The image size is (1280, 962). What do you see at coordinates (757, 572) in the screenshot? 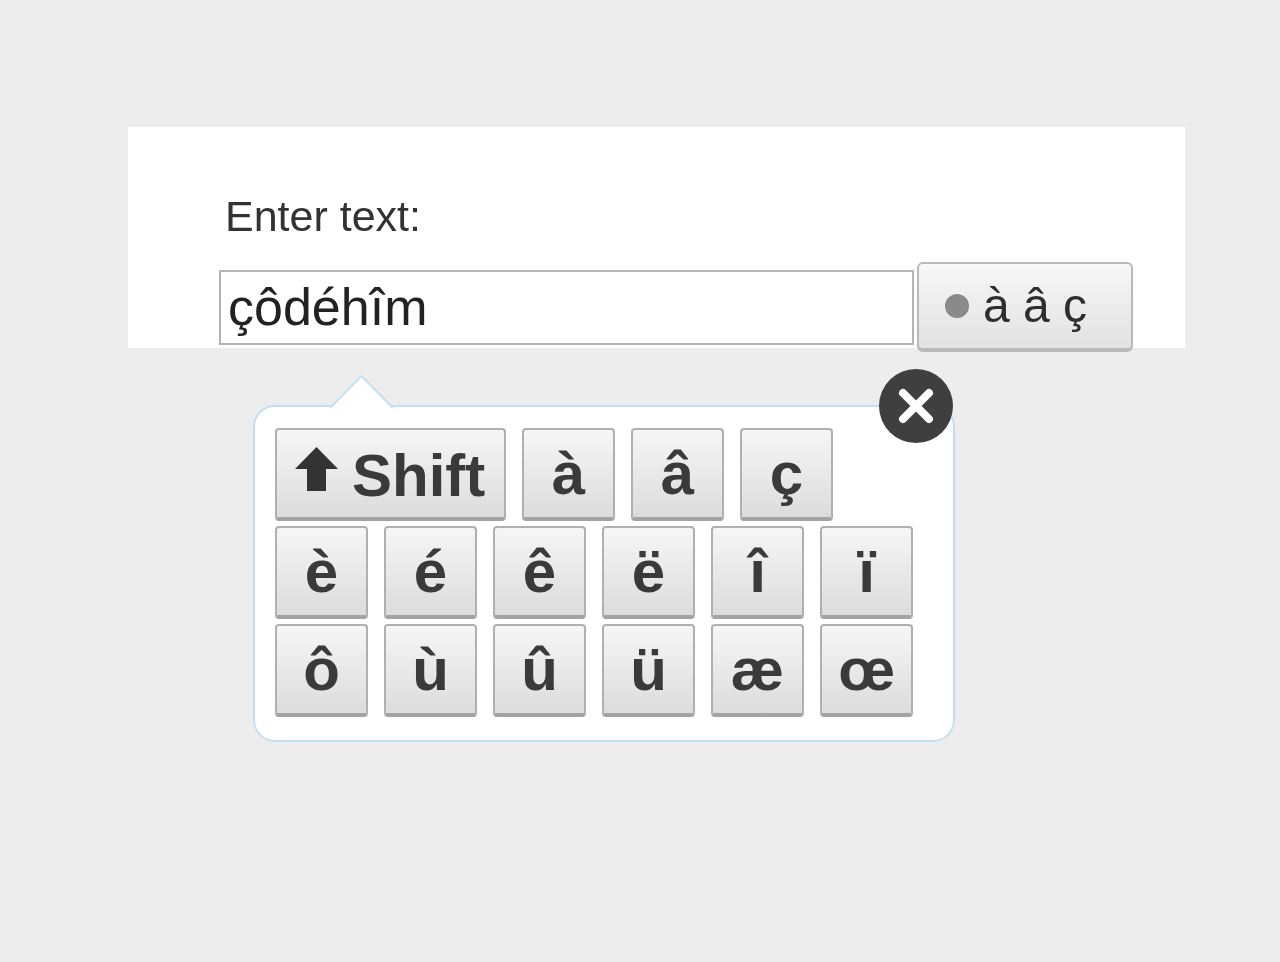
I see `character-key: î` at bounding box center [757, 572].